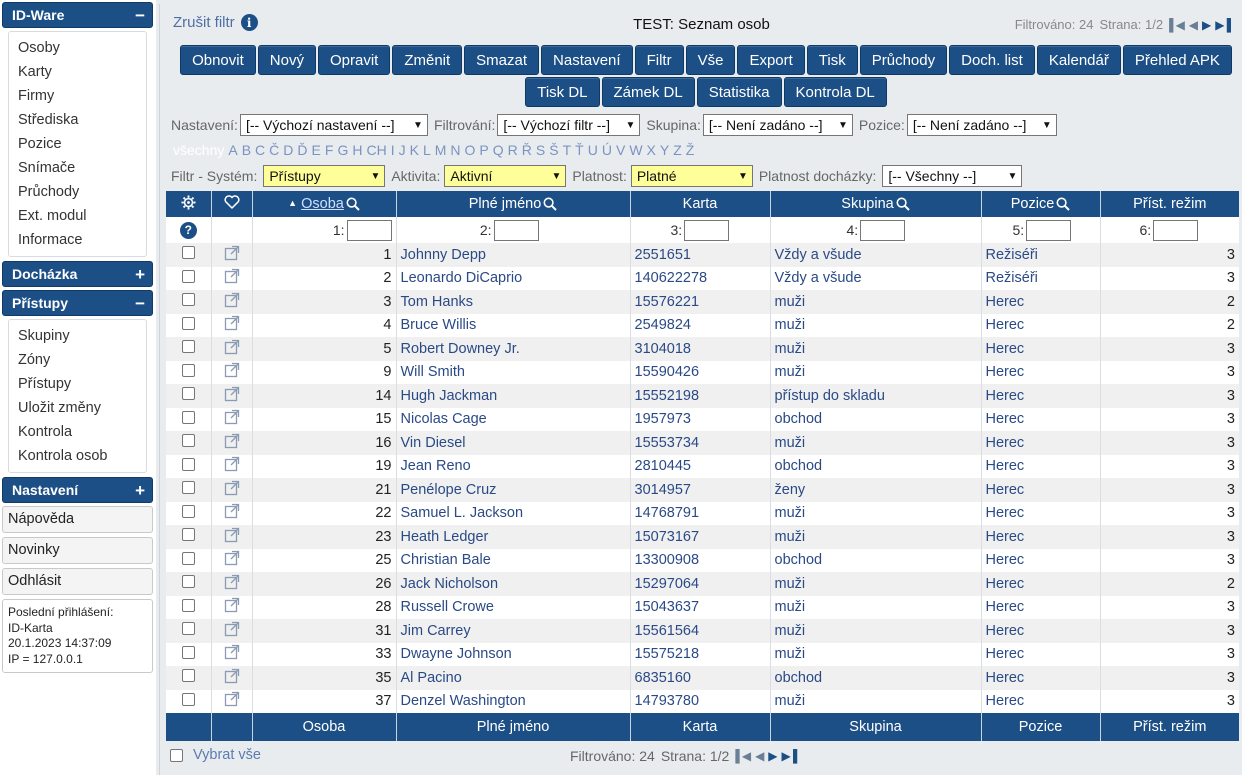 The image size is (1242, 775). What do you see at coordinates (992, 60) in the screenshot?
I see `doch-list-button: Doch. list` at bounding box center [992, 60].